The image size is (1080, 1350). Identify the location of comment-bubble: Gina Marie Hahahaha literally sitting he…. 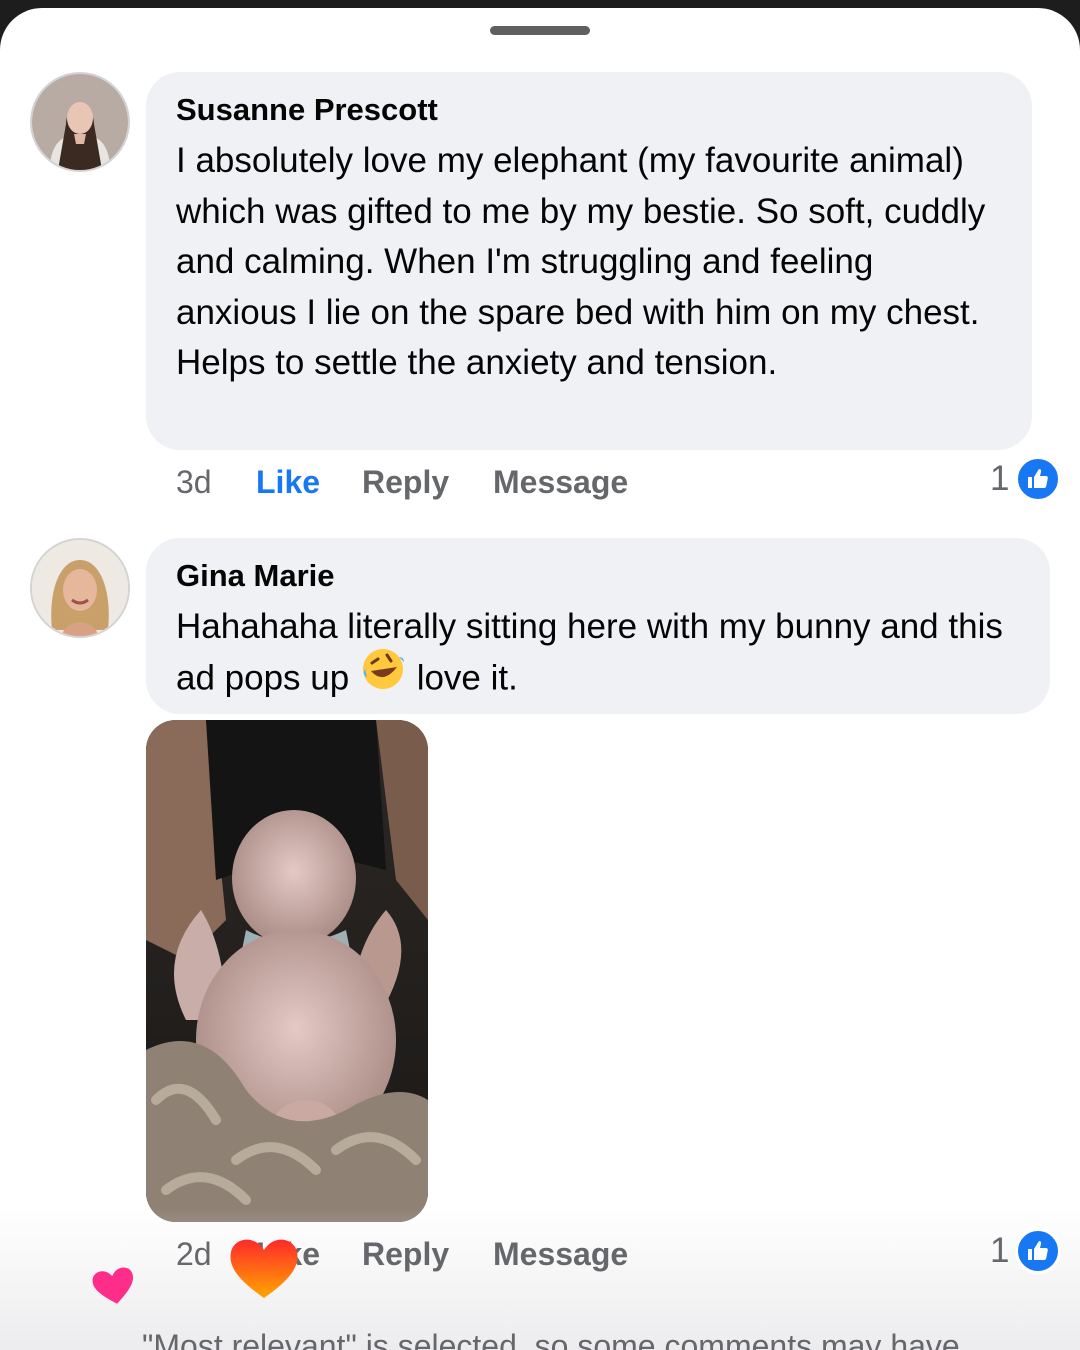
(598, 626).